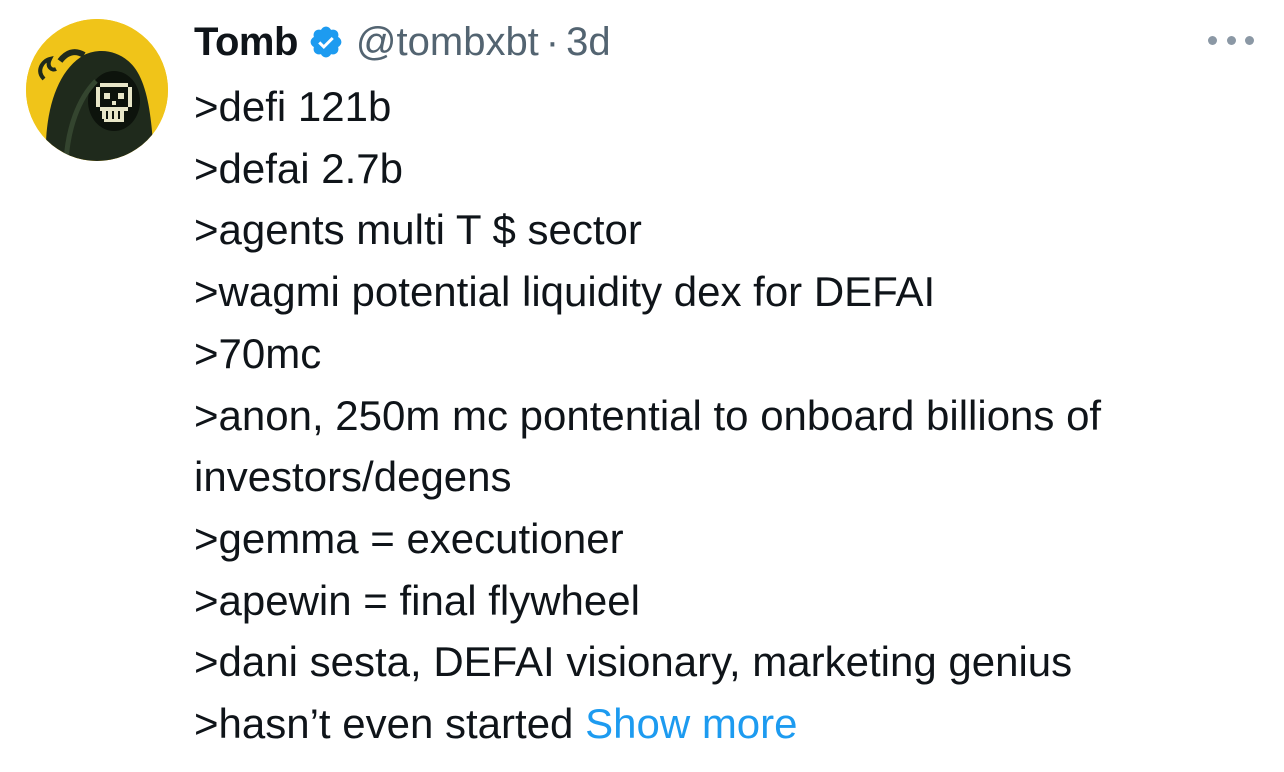 The width and height of the screenshot is (1284, 772). What do you see at coordinates (353, 477) in the screenshot?
I see `tweet-line: investors/degens` at bounding box center [353, 477].